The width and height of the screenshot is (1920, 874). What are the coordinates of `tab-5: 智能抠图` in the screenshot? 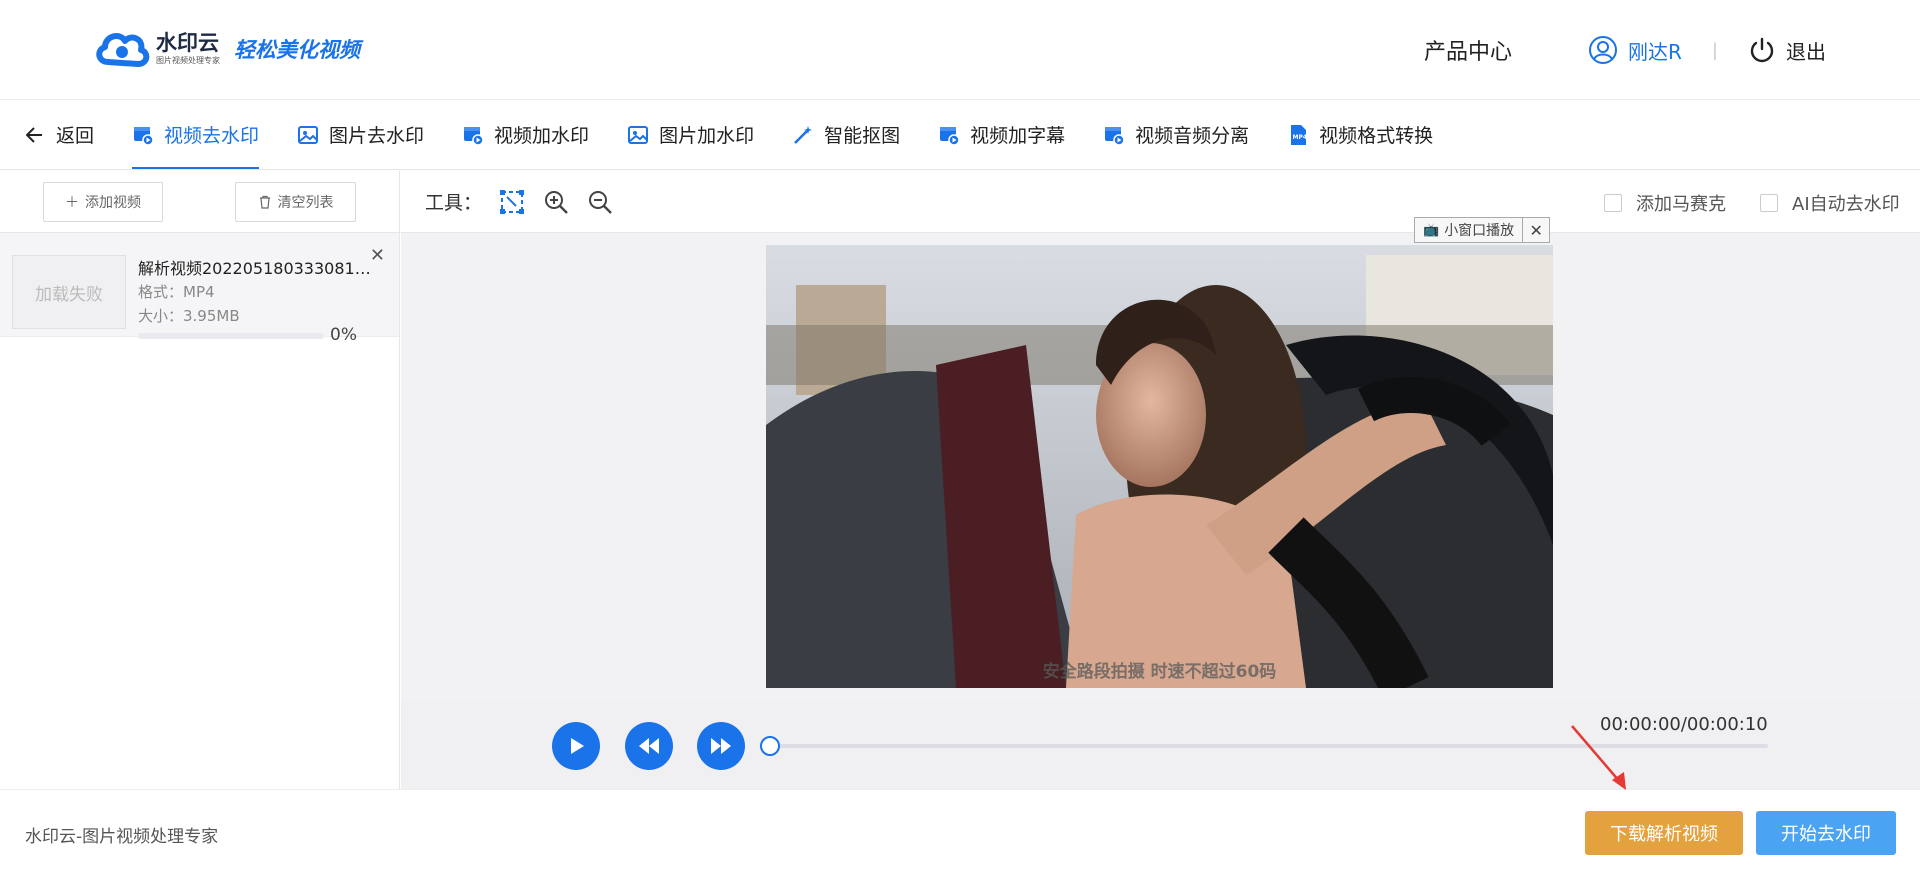 It's located at (846, 134).